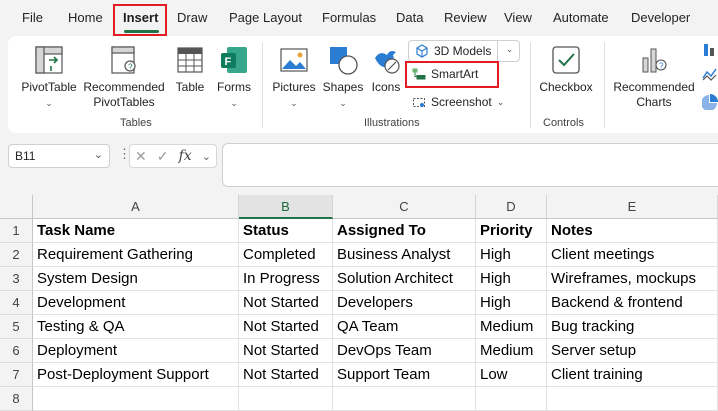 The height and width of the screenshot is (411, 718). I want to click on row-header: 4, so click(16, 303).